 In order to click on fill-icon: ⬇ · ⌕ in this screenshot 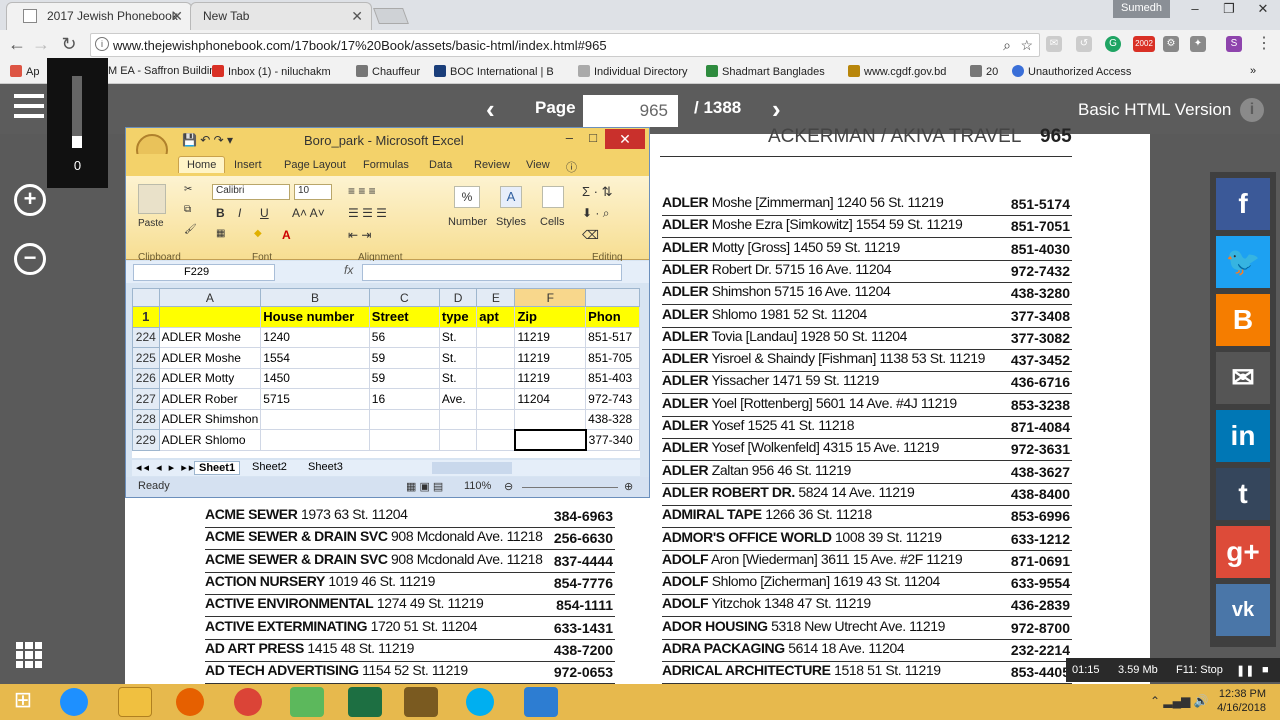, I will do `click(595, 213)`.